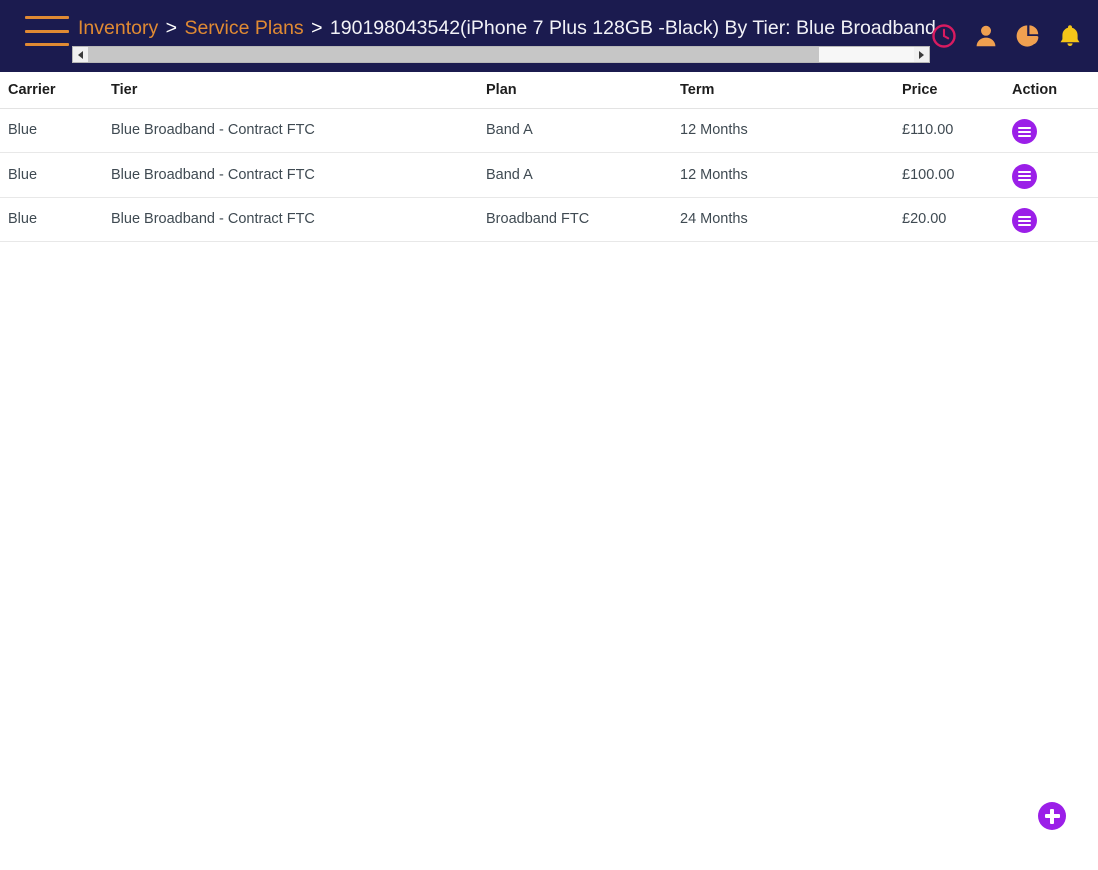 The height and width of the screenshot is (870, 1098). What do you see at coordinates (51, 90) in the screenshot?
I see `column-header-carrier: Carrier` at bounding box center [51, 90].